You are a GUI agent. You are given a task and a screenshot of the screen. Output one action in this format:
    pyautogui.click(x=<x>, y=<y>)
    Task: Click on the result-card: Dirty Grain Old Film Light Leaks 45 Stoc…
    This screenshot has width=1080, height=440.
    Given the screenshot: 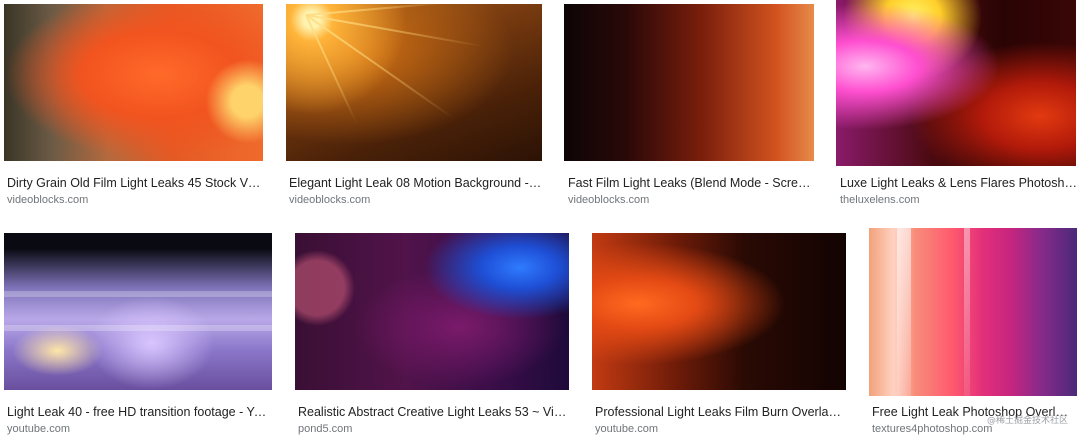 What is the action you would take?
    pyautogui.click(x=135, y=107)
    